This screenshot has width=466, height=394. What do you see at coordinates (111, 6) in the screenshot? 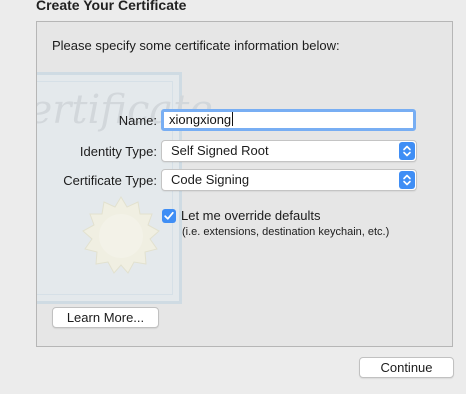
I see `window-title: Create Your Certificate` at bounding box center [111, 6].